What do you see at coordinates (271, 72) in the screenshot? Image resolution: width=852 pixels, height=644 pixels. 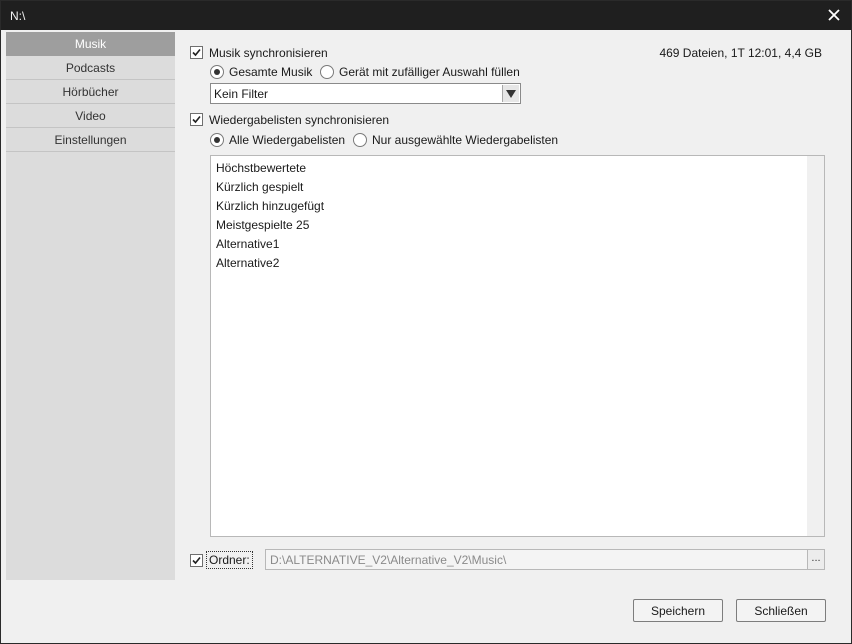 I see `radio-entire-music-label: Gesamte Musik` at bounding box center [271, 72].